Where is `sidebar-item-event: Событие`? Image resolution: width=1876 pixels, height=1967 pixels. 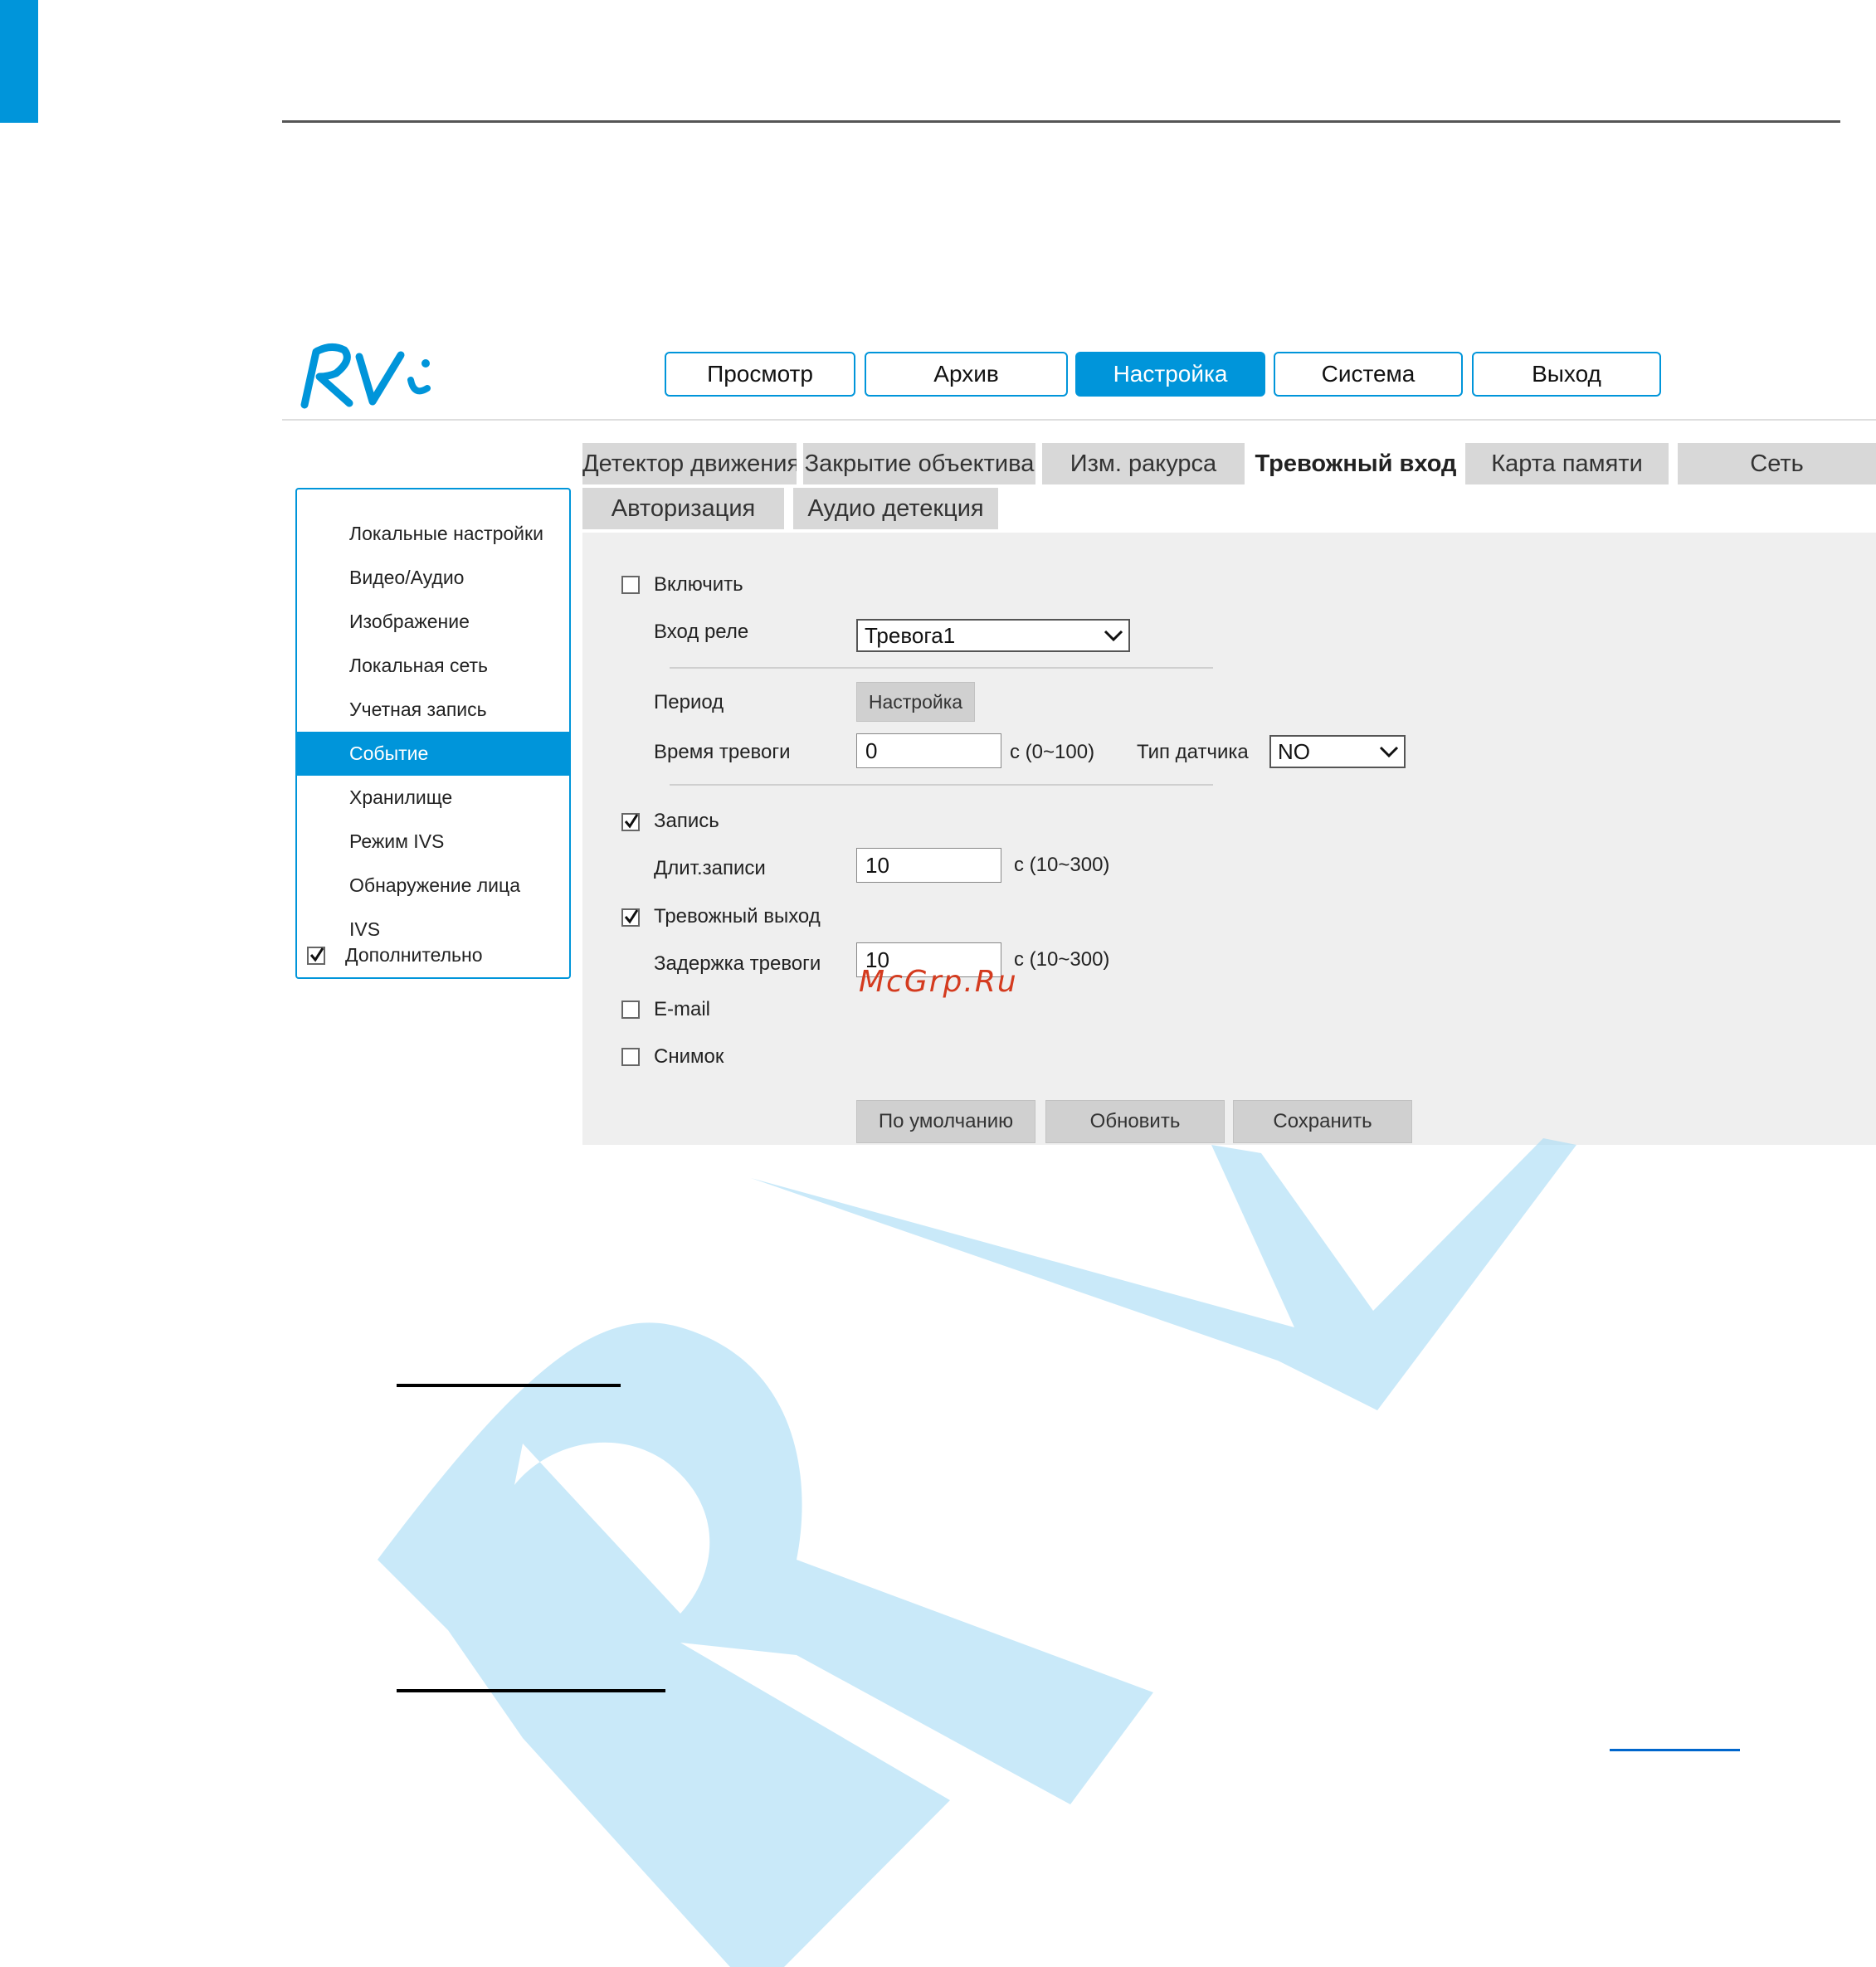 sidebar-item-event: Событие is located at coordinates (433, 754).